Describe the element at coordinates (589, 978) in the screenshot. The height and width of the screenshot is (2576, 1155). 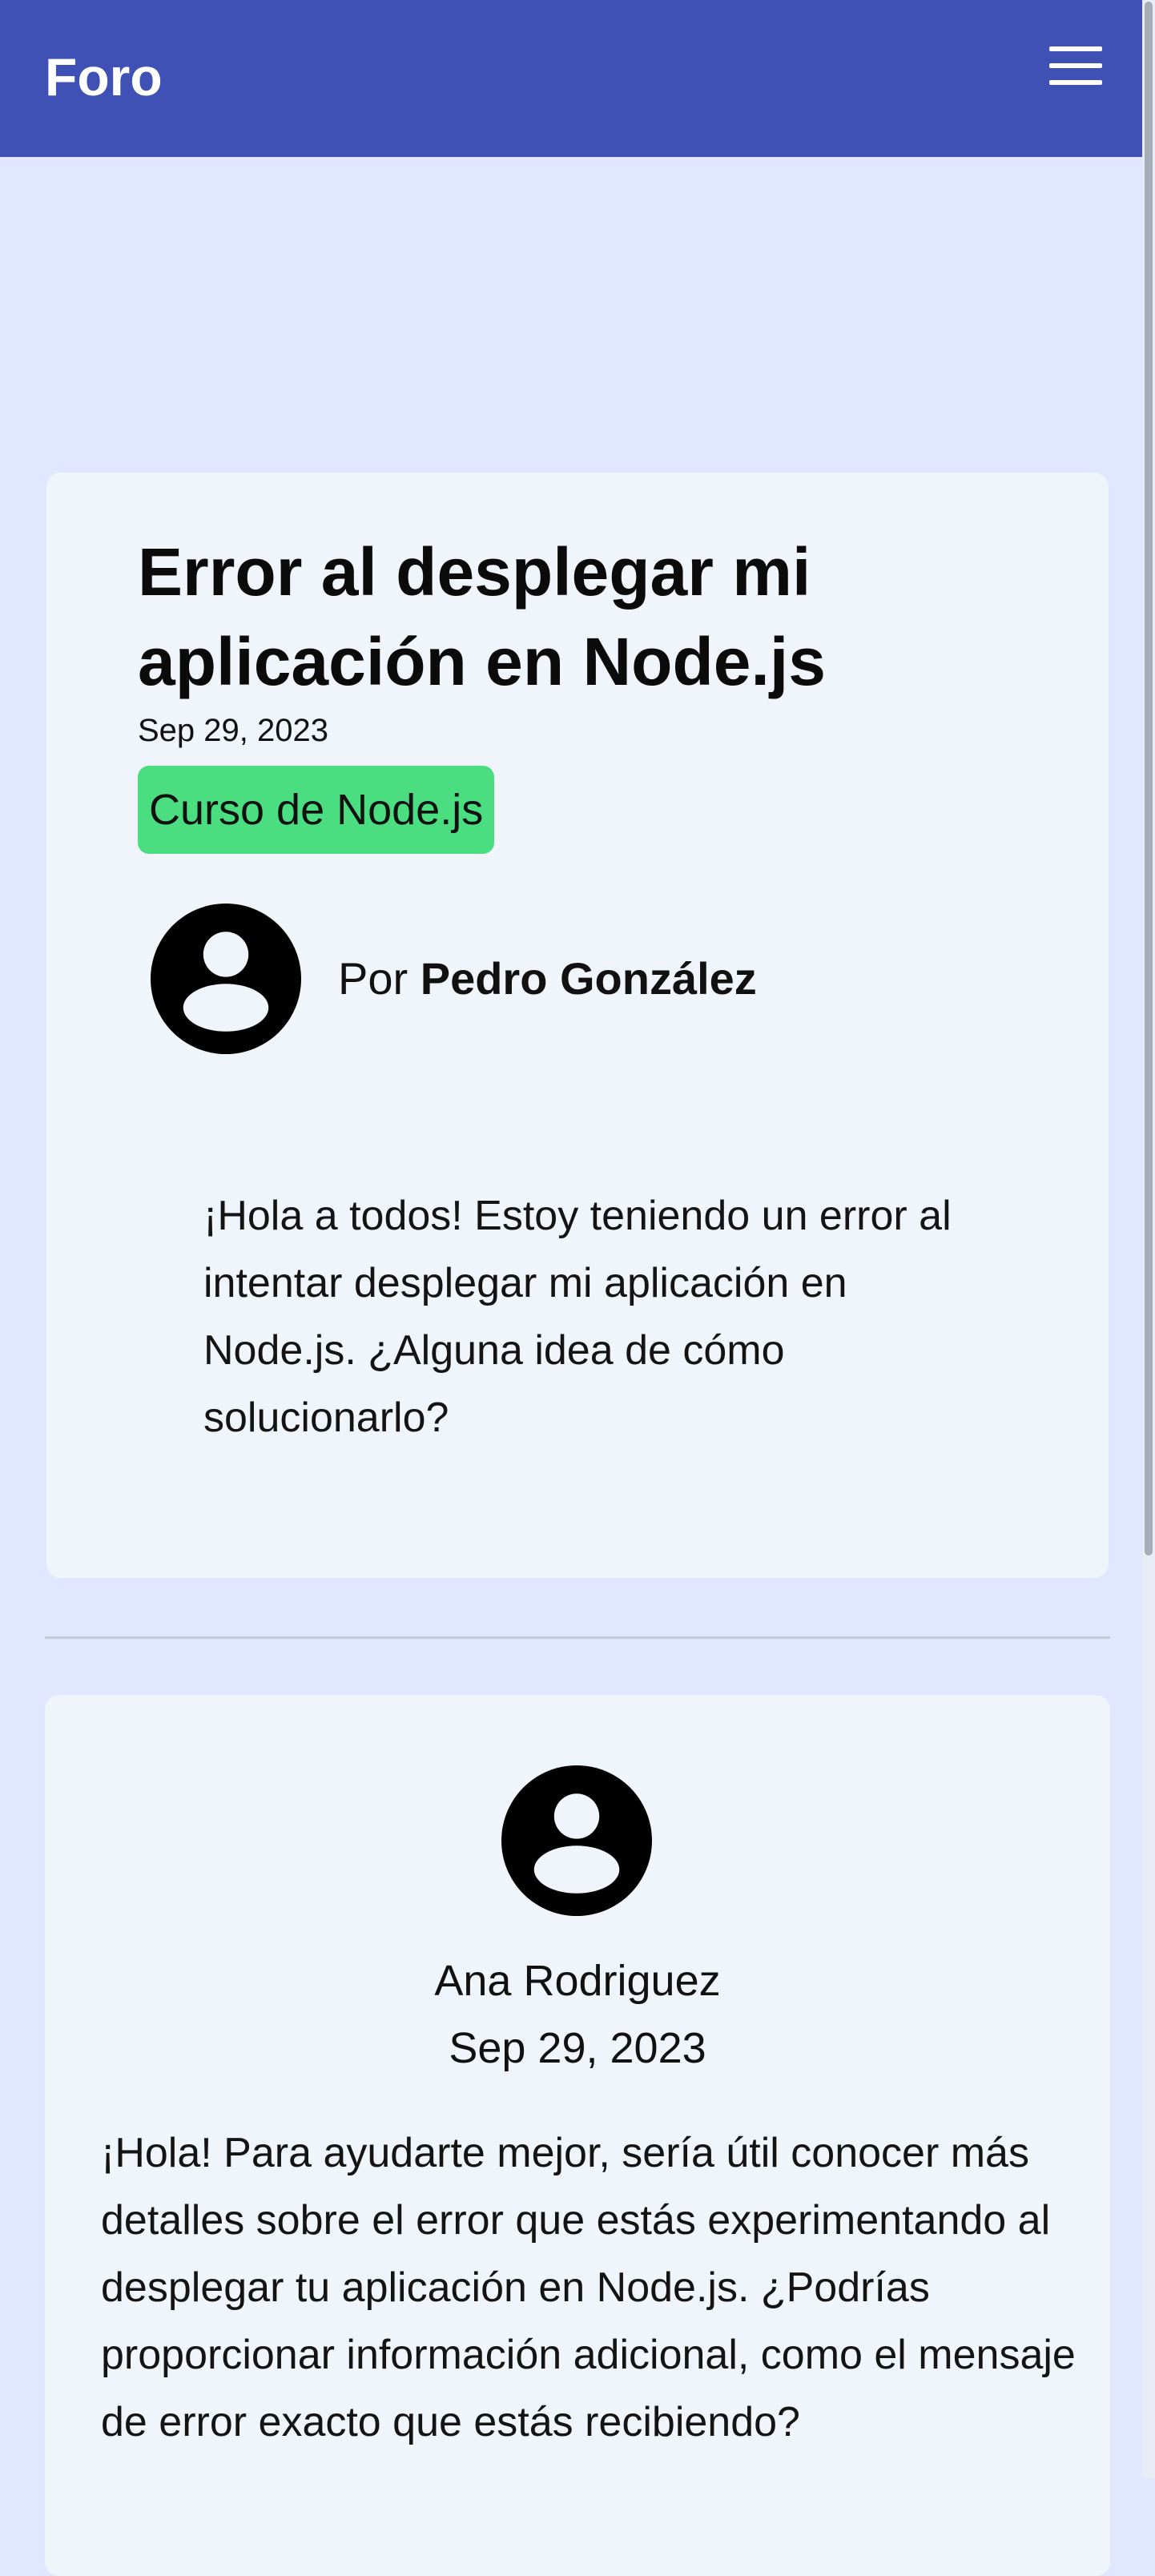
I see `author-name: Pedro González` at that location.